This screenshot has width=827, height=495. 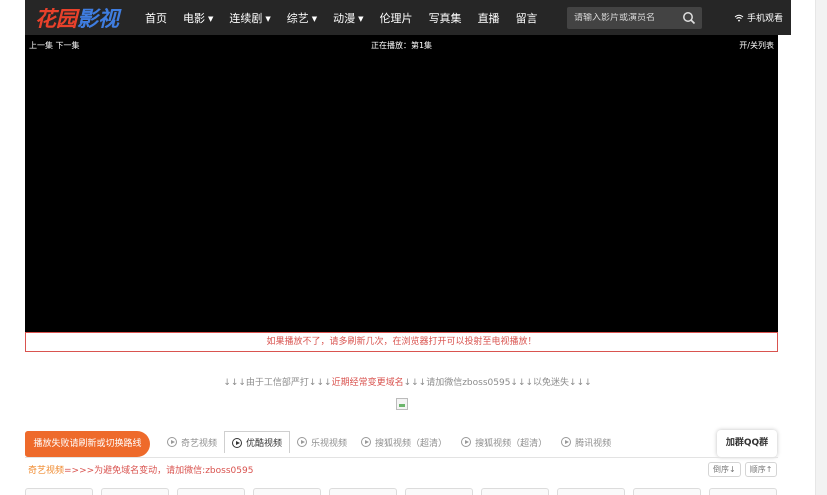 I want to click on tab-source-iqiyi: 奇艺视频, so click(x=192, y=442).